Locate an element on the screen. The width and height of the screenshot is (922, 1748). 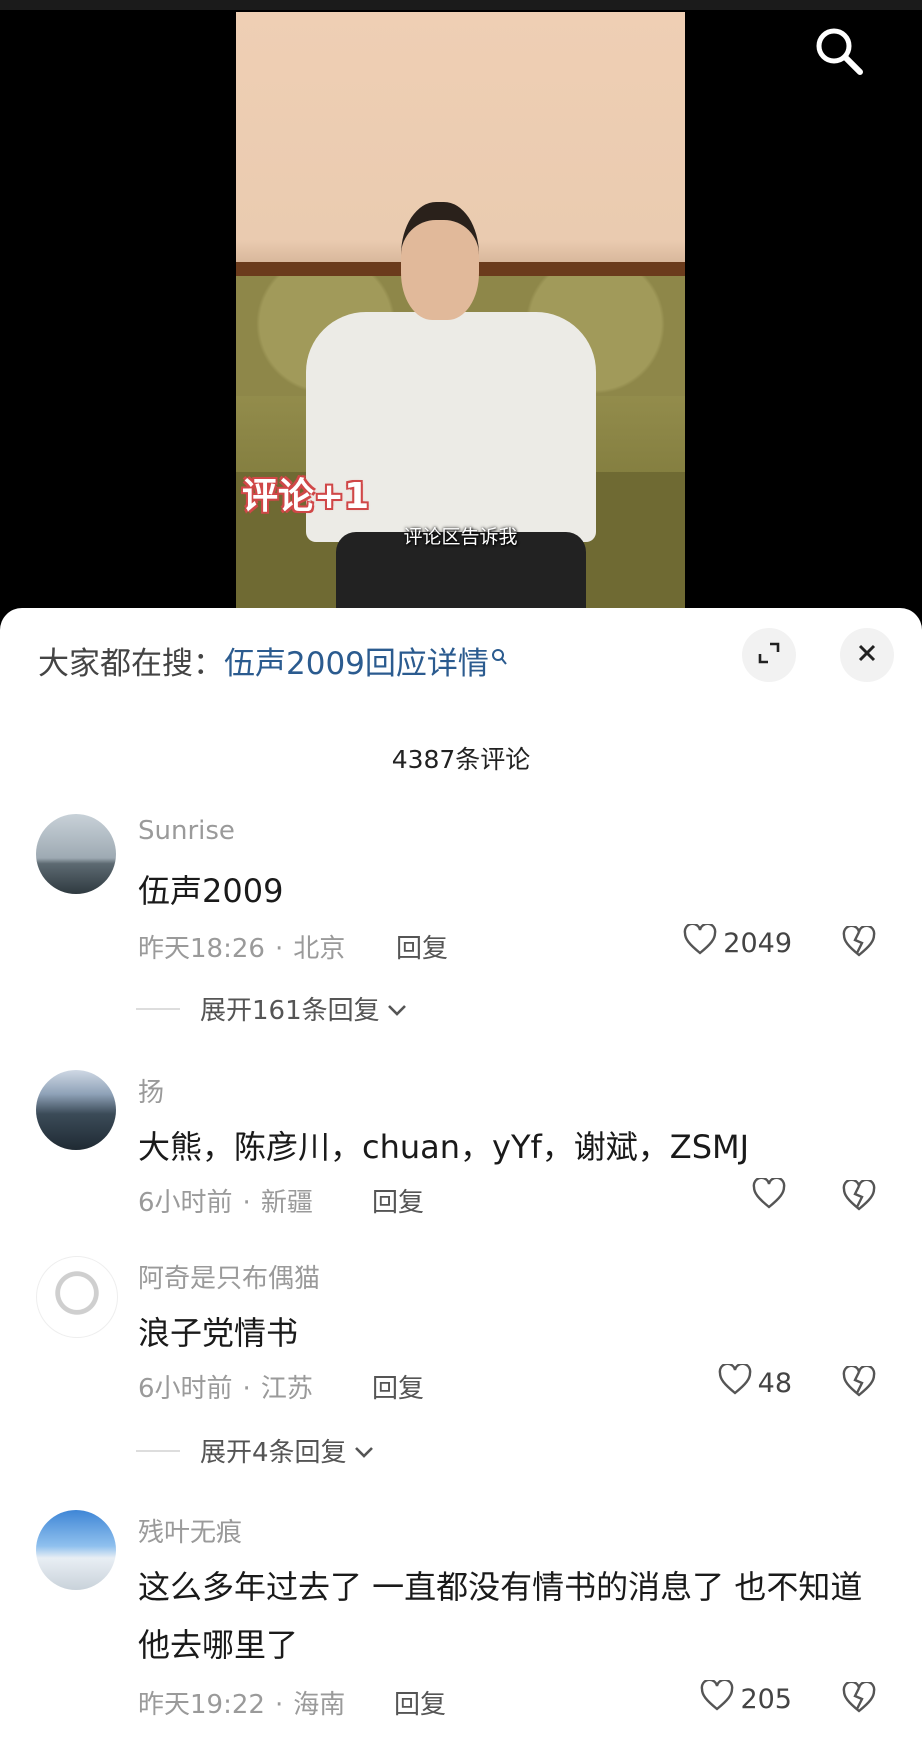
comment-text: 大熊，陈彦川，chuan，yYf，谢斌，ZSMJ is located at coordinates (444, 1147).